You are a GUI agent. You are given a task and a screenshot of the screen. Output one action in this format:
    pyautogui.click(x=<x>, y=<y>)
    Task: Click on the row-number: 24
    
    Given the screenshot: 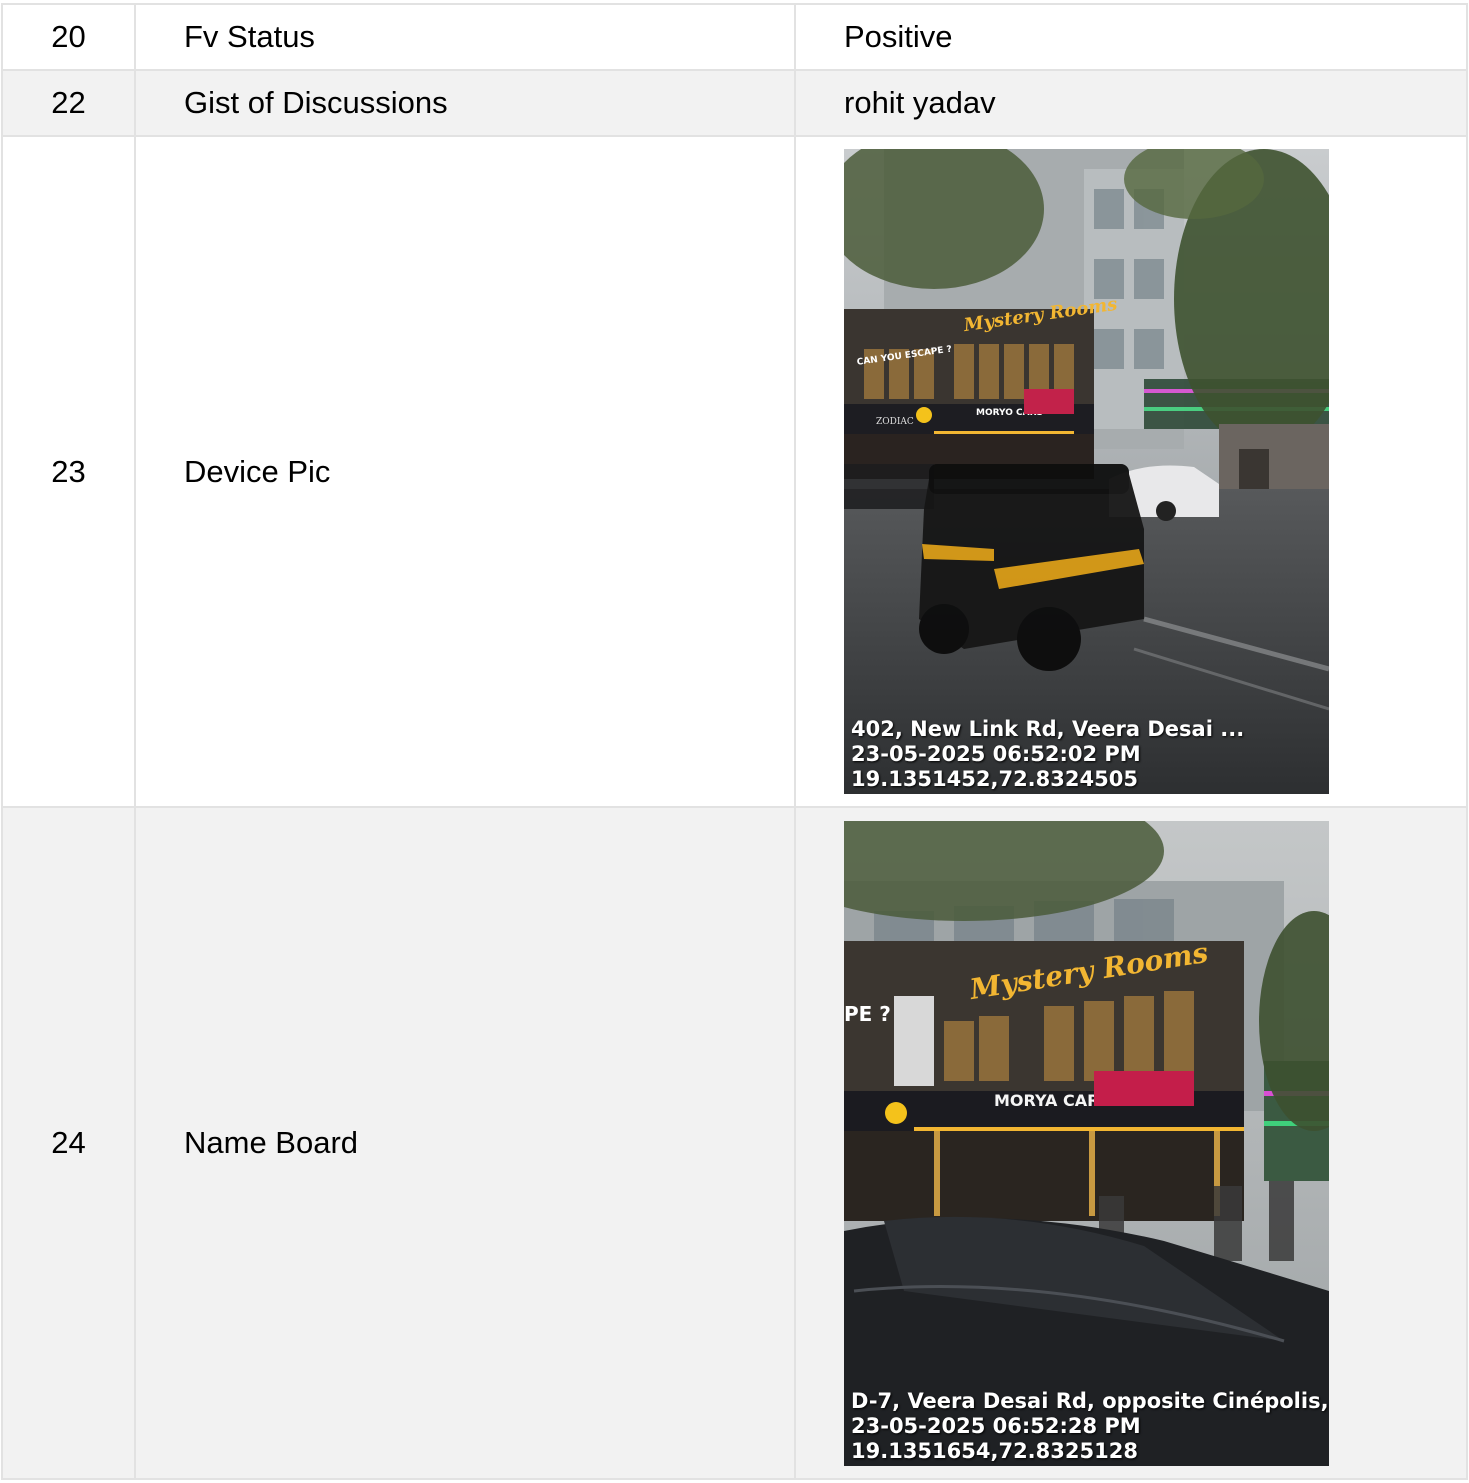 What is the action you would take?
    pyautogui.click(x=68, y=1143)
    